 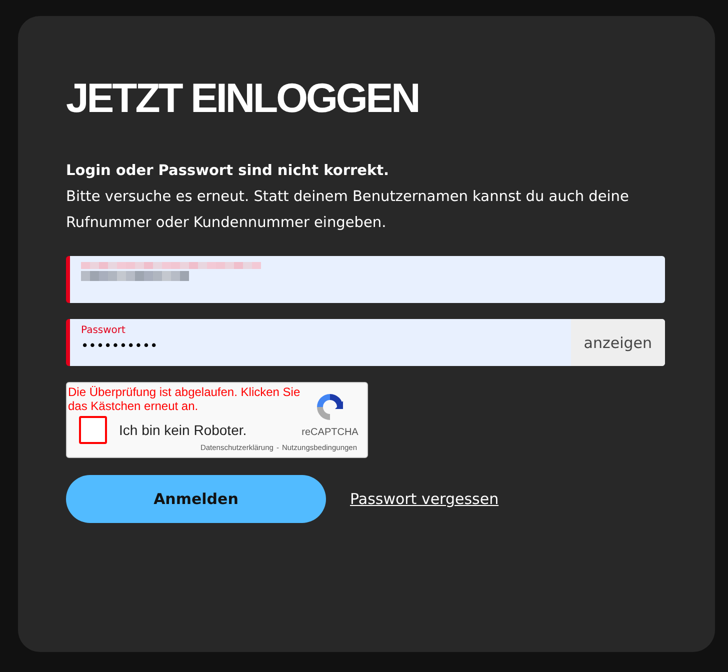 What do you see at coordinates (424, 499) in the screenshot?
I see `forgot-password-link: Passwort vergessen` at bounding box center [424, 499].